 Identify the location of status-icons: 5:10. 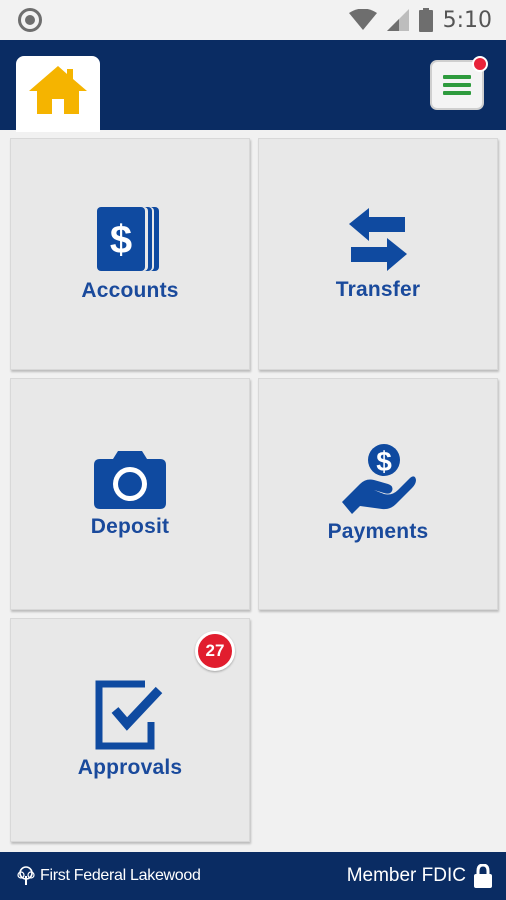
(420, 20).